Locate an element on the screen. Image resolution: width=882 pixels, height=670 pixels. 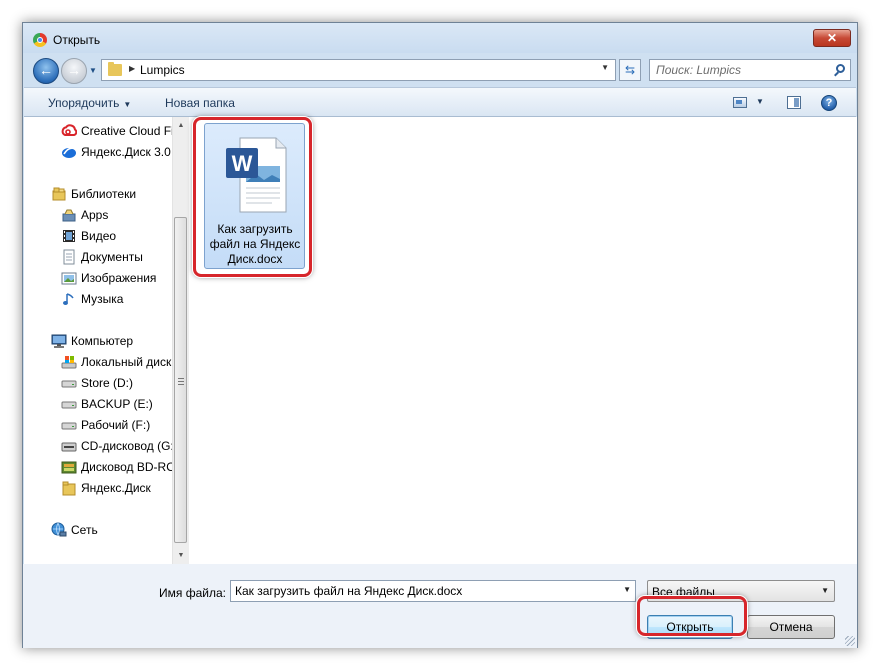
nav-item-music: Музыка is located at coordinates (98, 299).